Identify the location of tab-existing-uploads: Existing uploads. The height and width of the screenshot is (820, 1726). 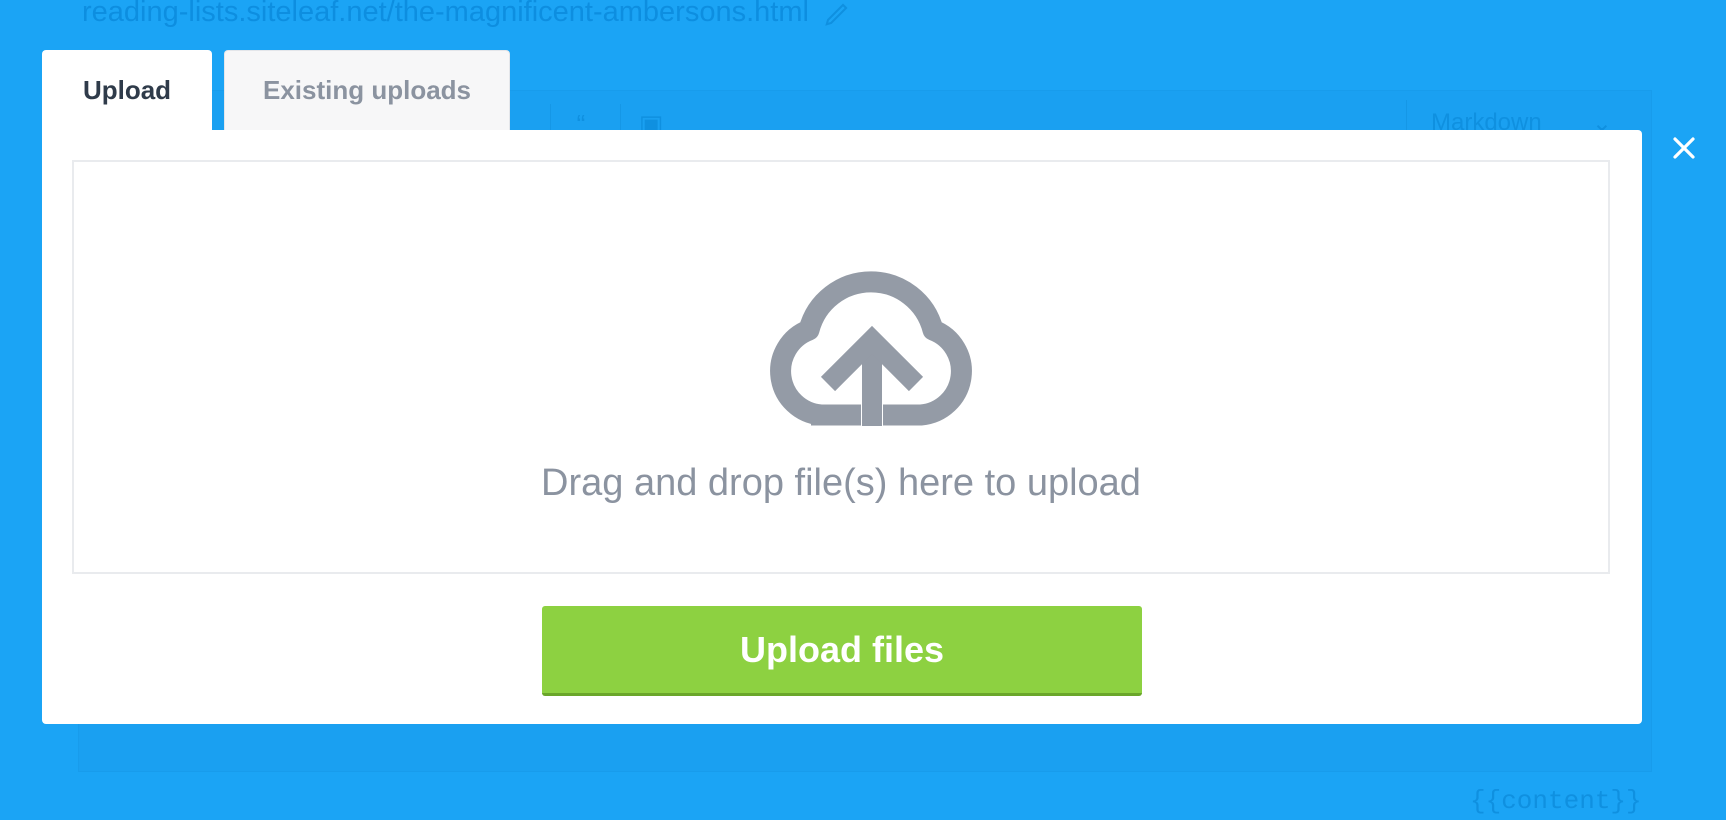
(367, 90).